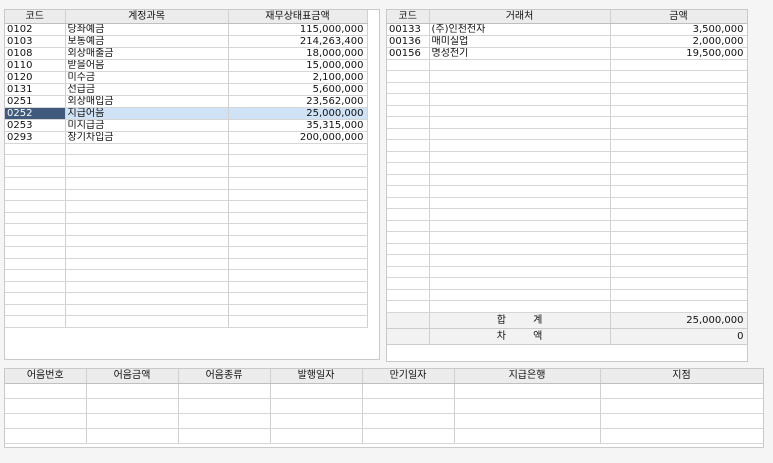  Describe the element at coordinates (35, 53) in the screenshot. I see `account-code-cell: 0108` at that location.